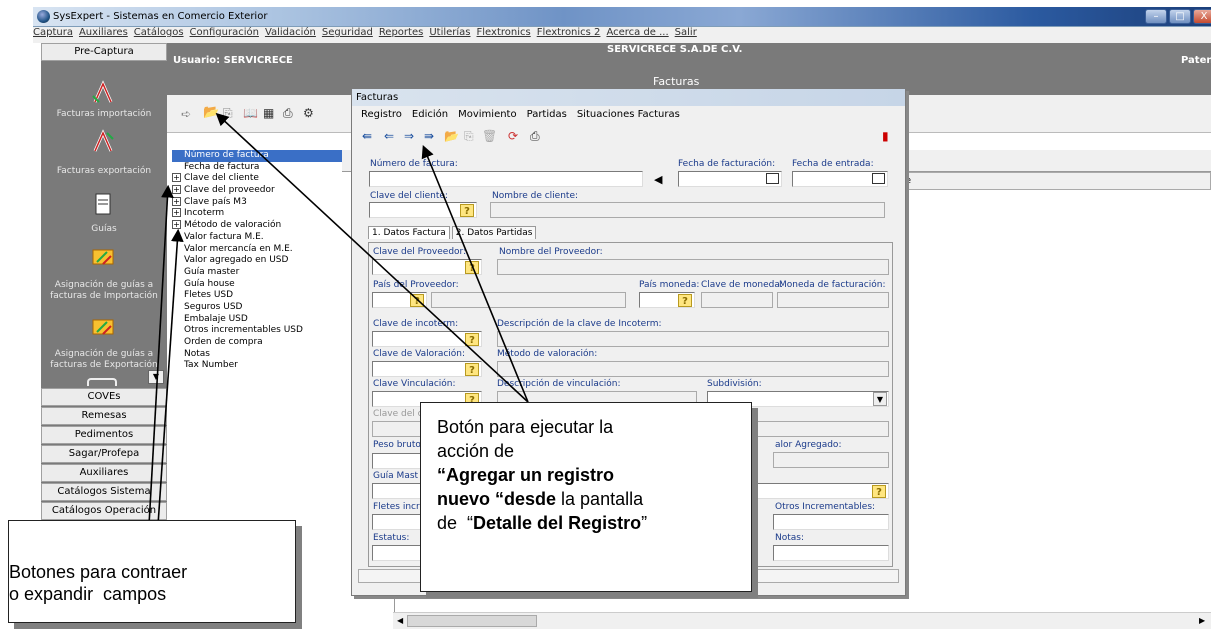 This screenshot has width=1211, height=630. Describe the element at coordinates (372, 257) in the screenshot. I see `arrow-to-toolbar-add` at that location.